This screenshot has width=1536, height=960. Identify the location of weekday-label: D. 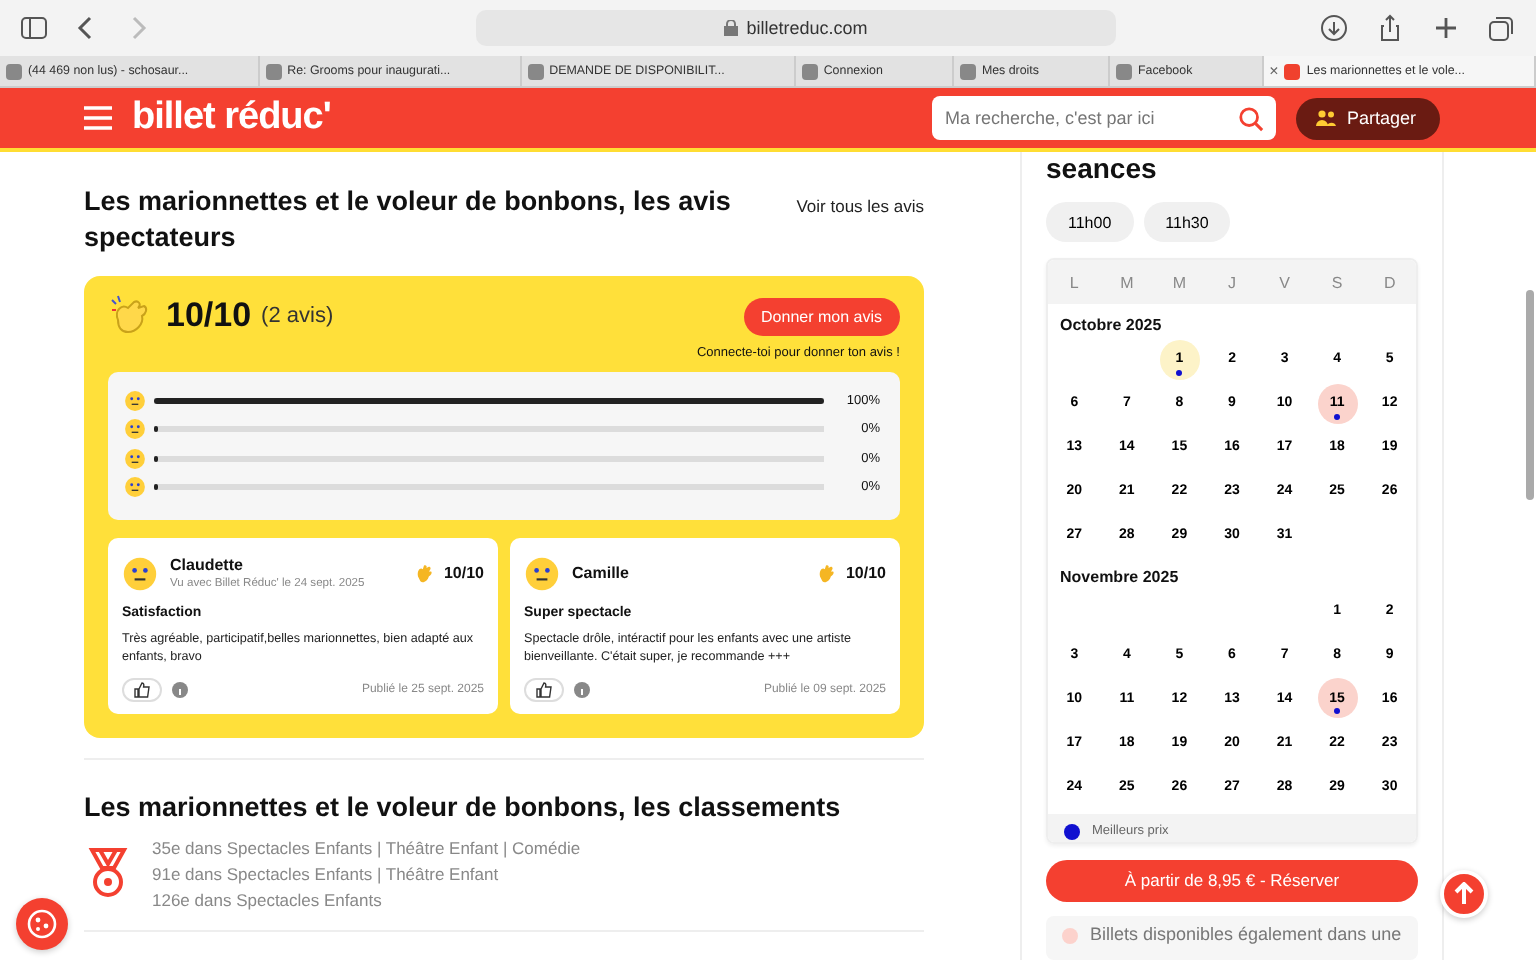
(1389, 282).